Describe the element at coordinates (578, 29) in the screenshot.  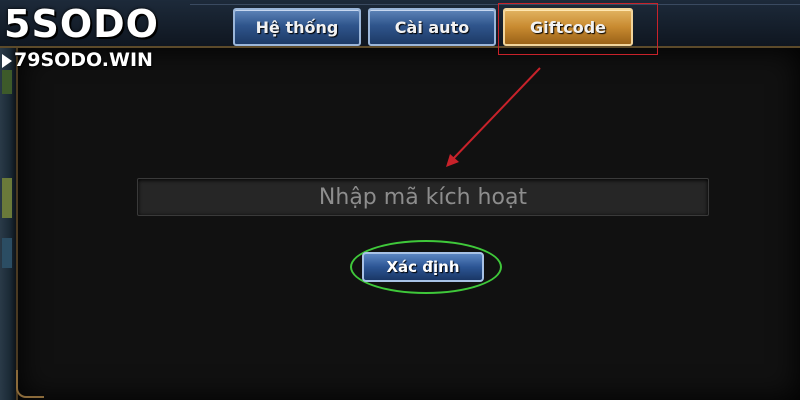
I see `giftcode-tab-highlight` at that location.